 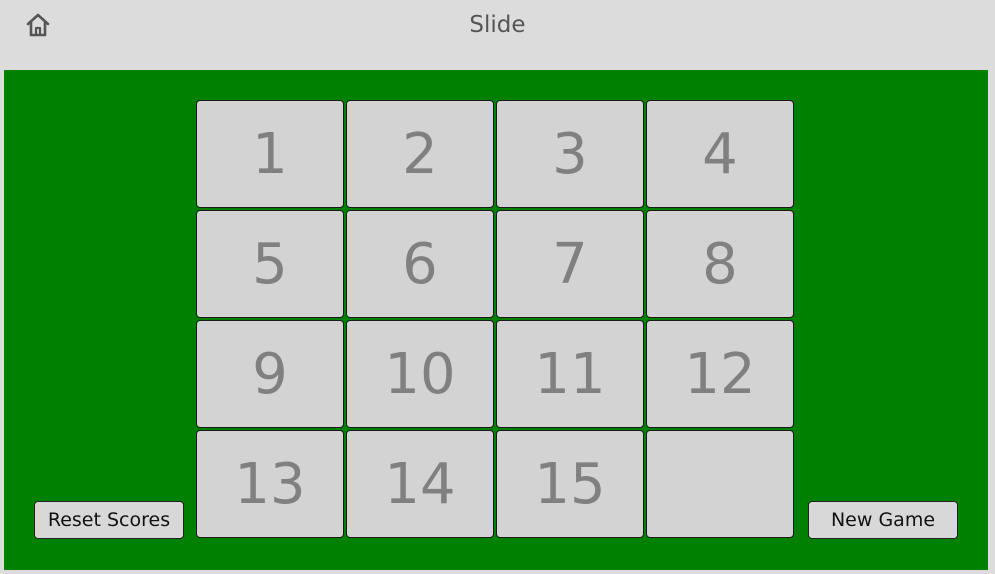 What do you see at coordinates (109, 520) in the screenshot?
I see `reset-scores-button: Reset Scores` at bounding box center [109, 520].